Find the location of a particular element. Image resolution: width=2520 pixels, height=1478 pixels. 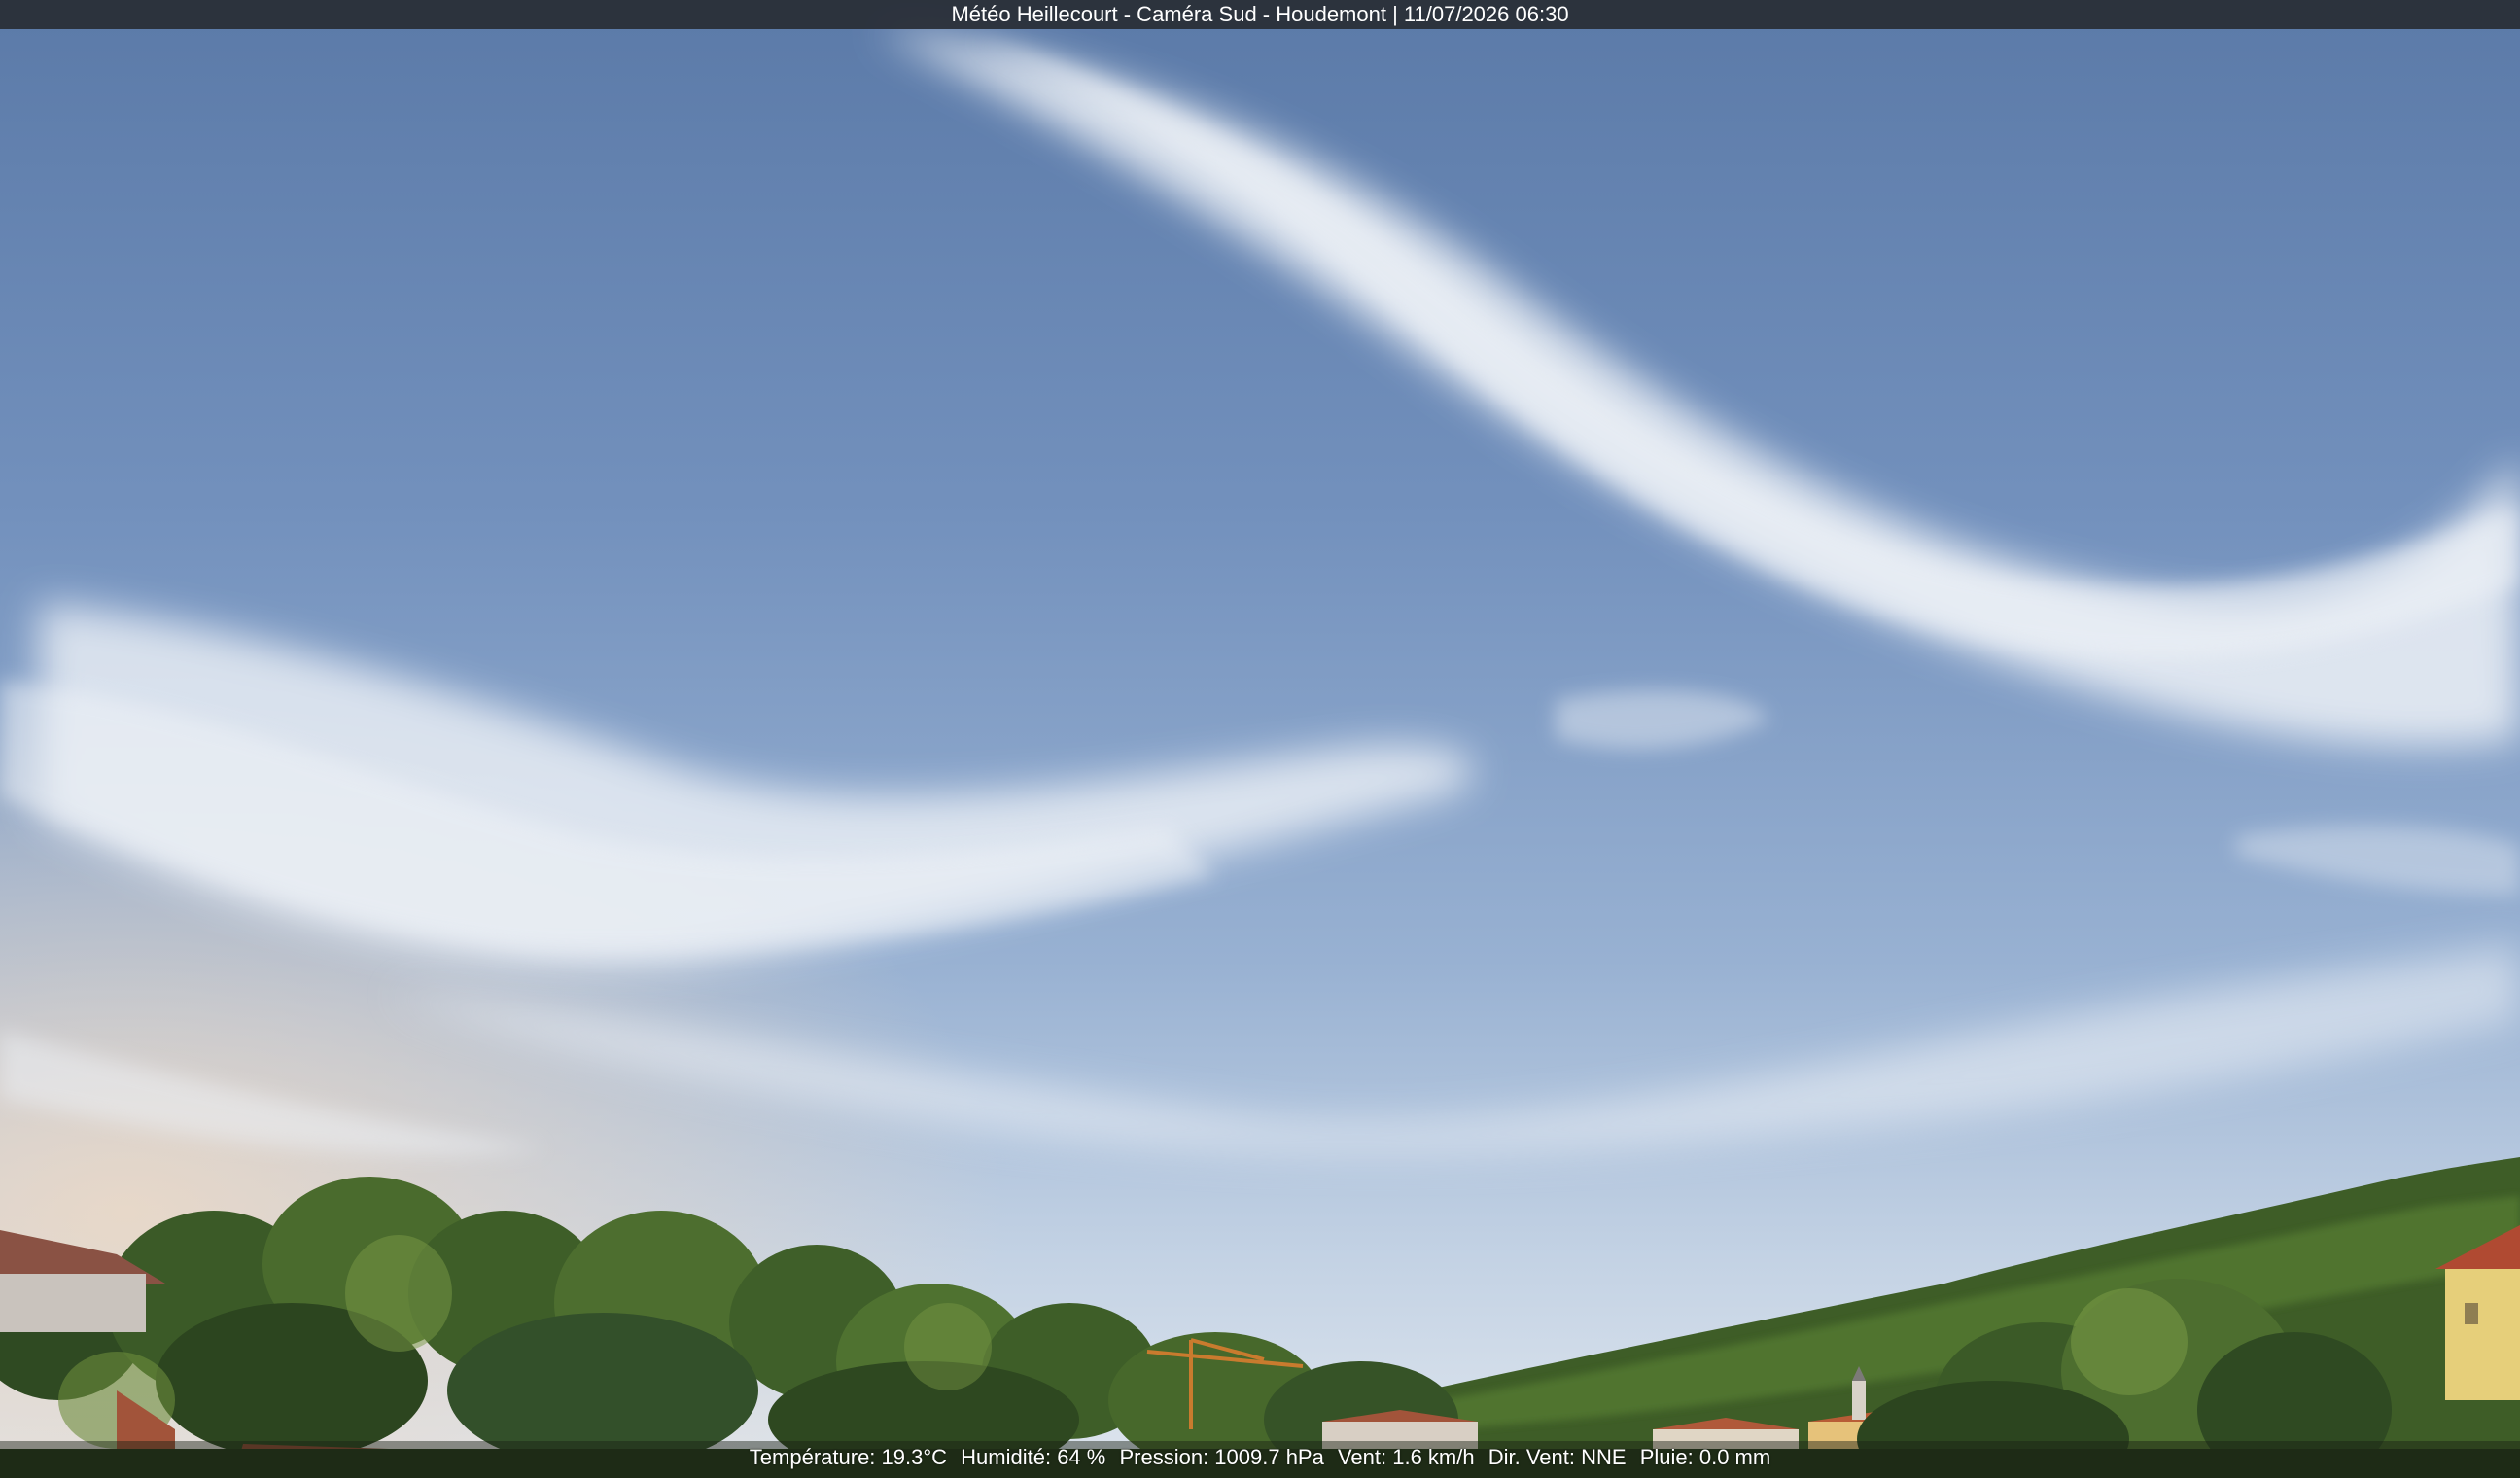

temperature-reading: Température: 19.3°C is located at coordinates (848, 1457).